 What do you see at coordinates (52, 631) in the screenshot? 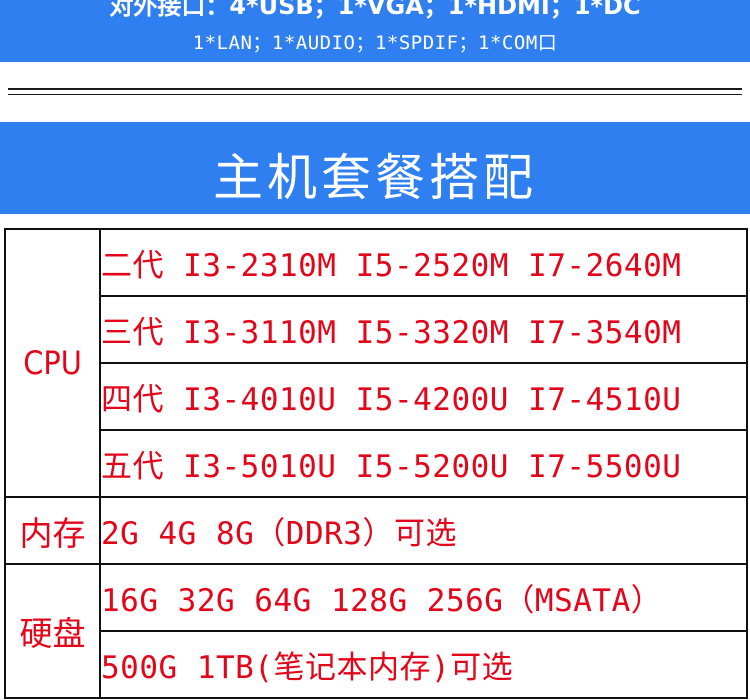
I see `storage-label: 硬盘` at bounding box center [52, 631].